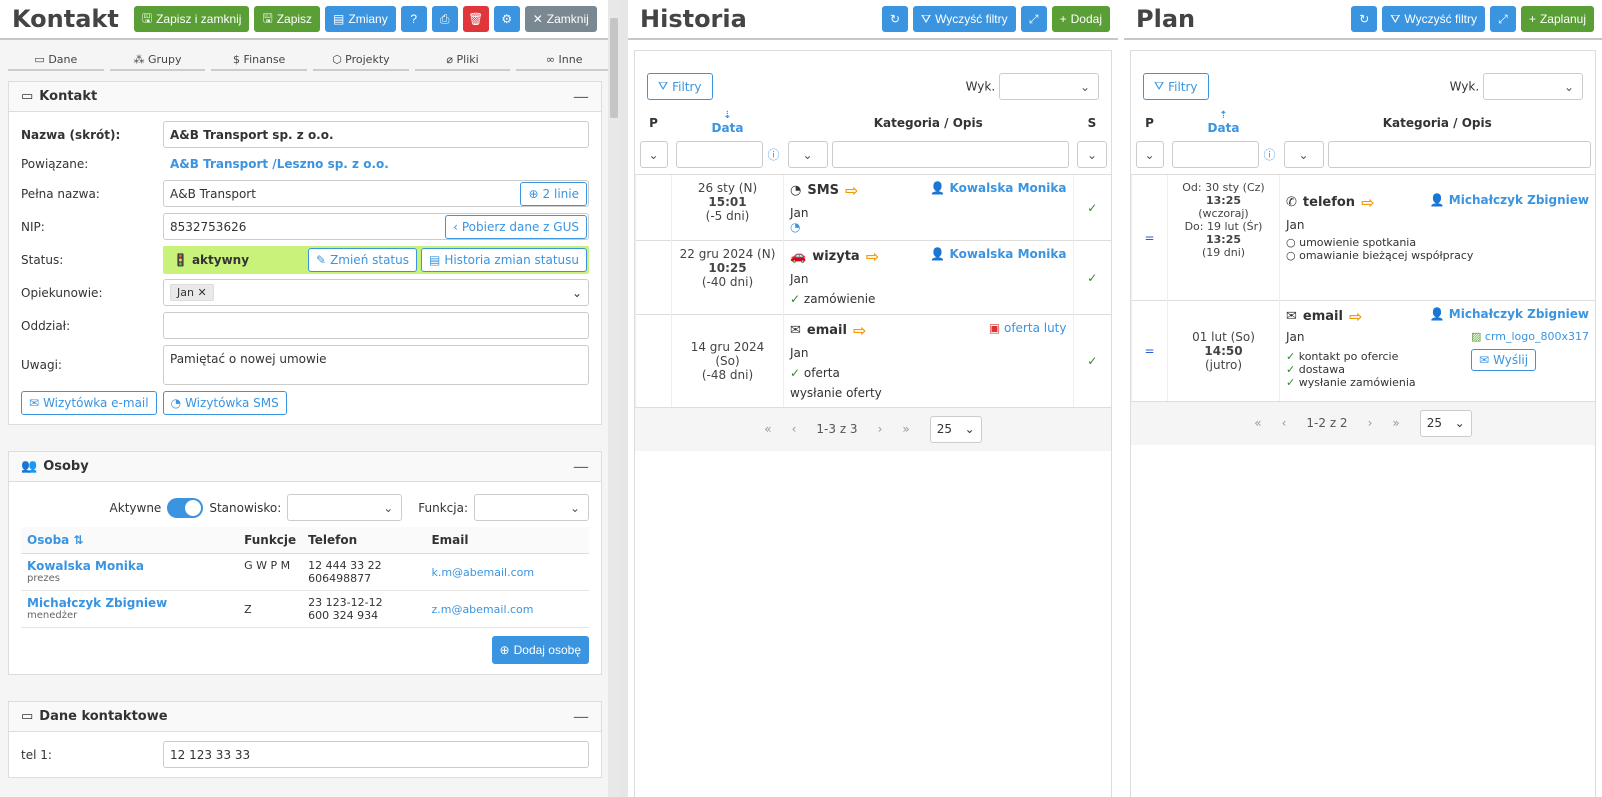 The height and width of the screenshot is (797, 1602). I want to click on attachment-link: ▣ oferta luty, so click(1028, 330).